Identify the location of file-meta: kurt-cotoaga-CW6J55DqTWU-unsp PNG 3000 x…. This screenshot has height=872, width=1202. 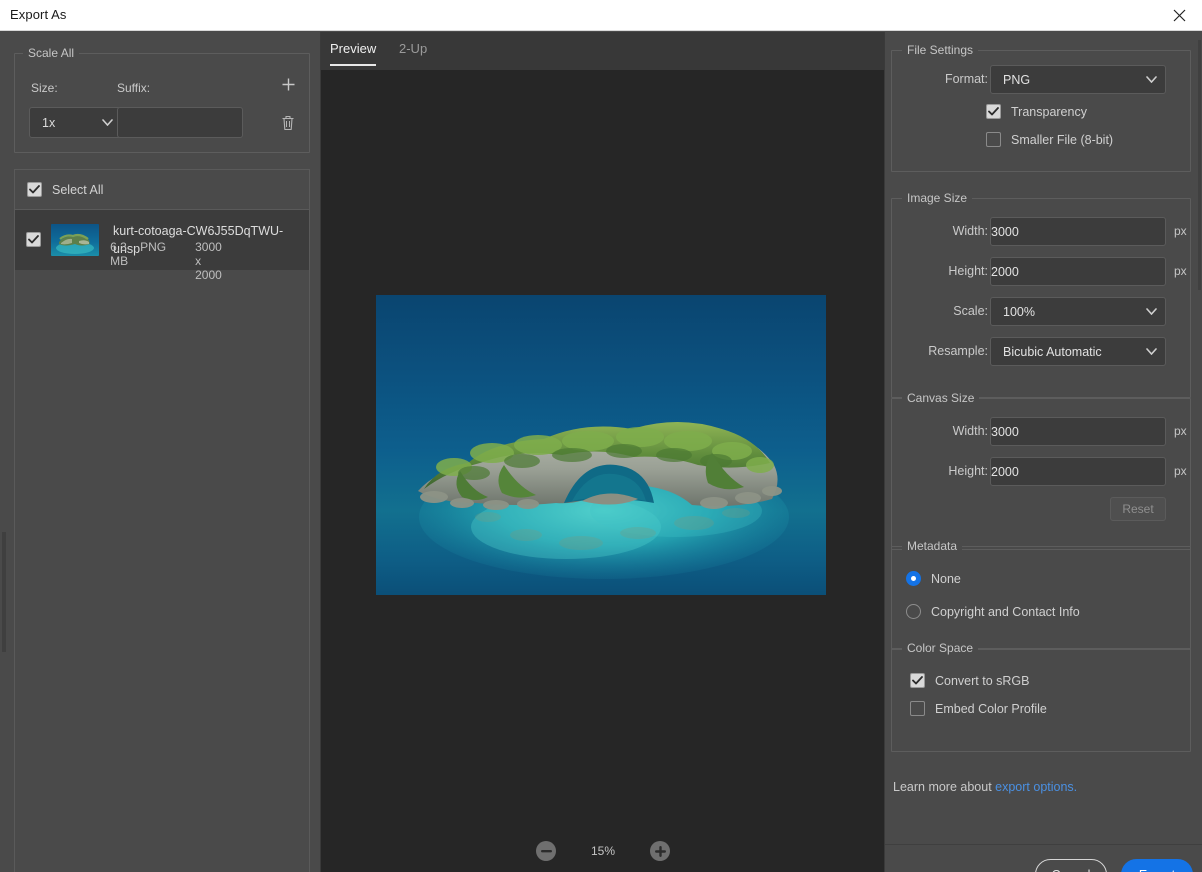
(209, 252).